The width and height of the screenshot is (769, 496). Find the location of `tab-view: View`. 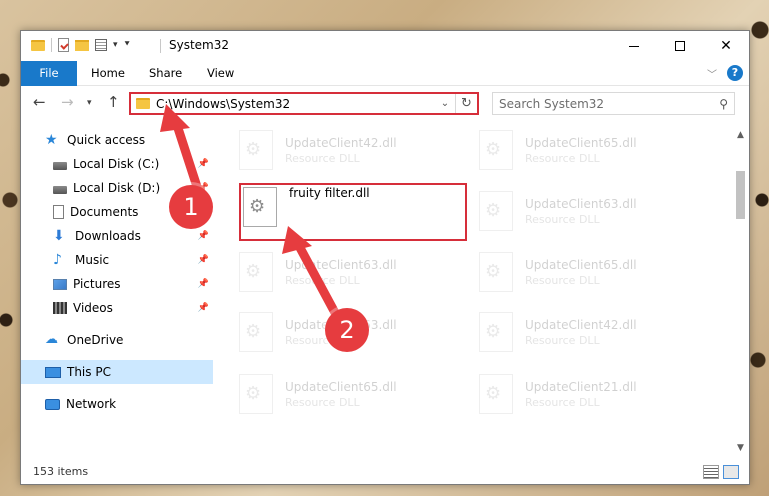

tab-view: View is located at coordinates (220, 73).